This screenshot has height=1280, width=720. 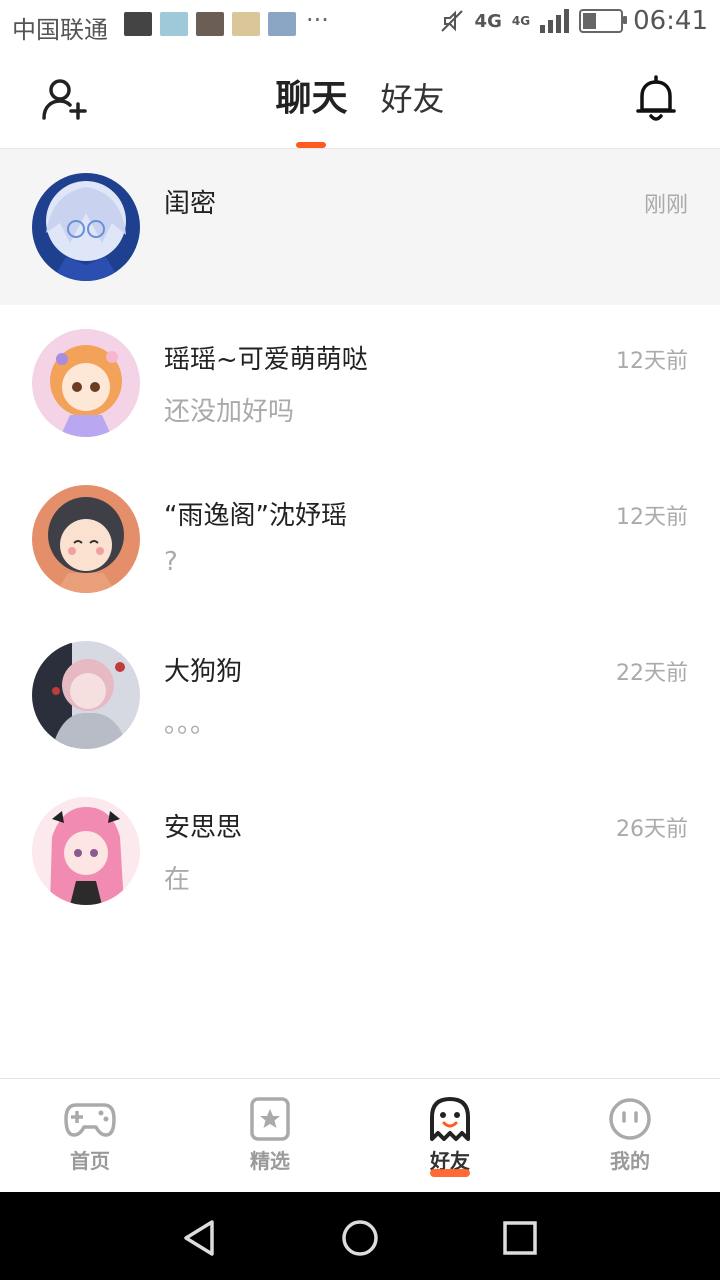 What do you see at coordinates (360, 695) in the screenshot?
I see `chat-row: 大狗狗 。。。 22天前` at bounding box center [360, 695].